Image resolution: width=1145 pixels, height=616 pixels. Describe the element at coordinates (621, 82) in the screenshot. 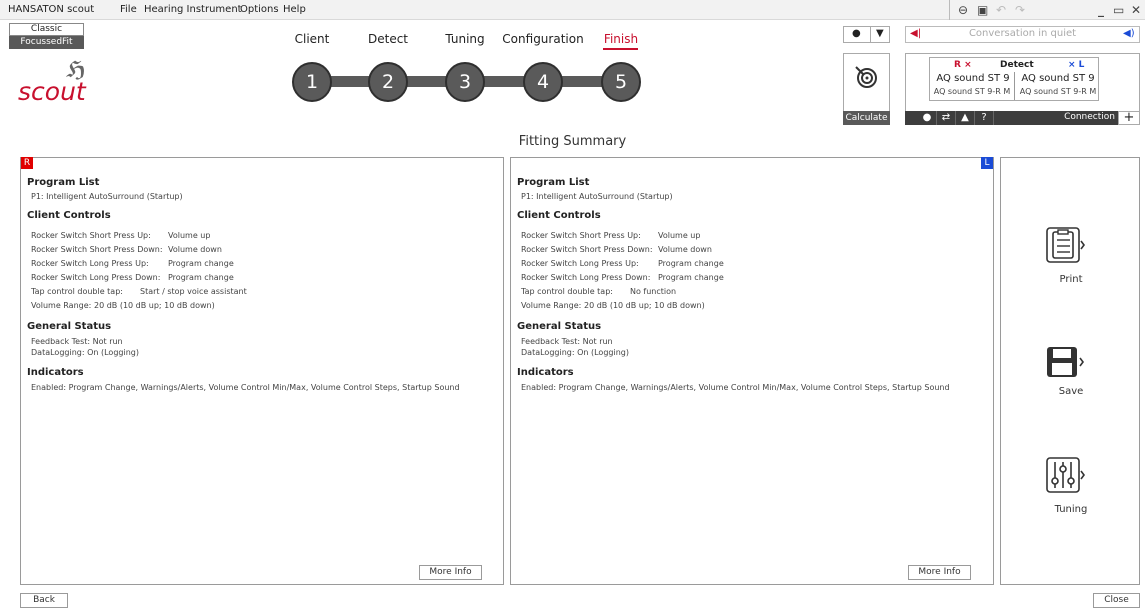

I see `step-5-button: 5` at that location.